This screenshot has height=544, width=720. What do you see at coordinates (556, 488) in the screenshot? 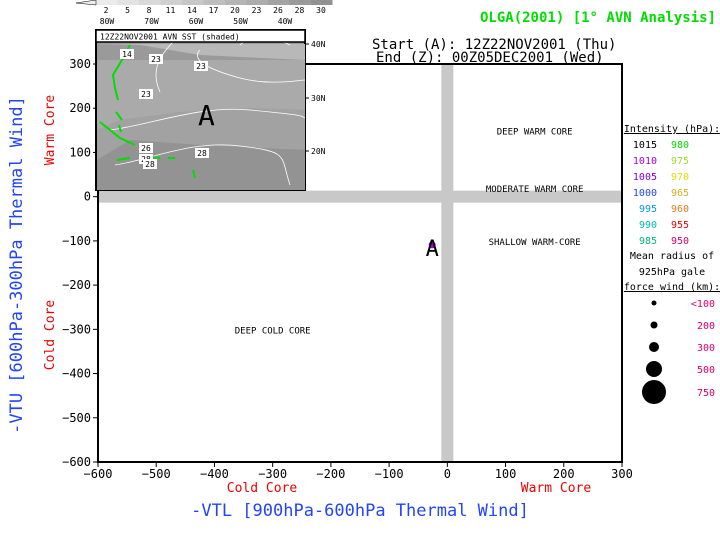
I see `x-warm-label: Warm Core` at bounding box center [556, 488].